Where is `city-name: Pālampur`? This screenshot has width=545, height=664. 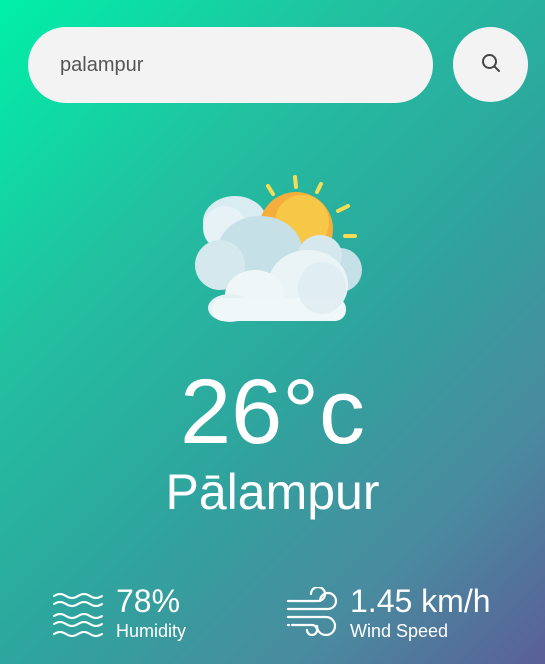
city-name: Pālampur is located at coordinates (272, 492).